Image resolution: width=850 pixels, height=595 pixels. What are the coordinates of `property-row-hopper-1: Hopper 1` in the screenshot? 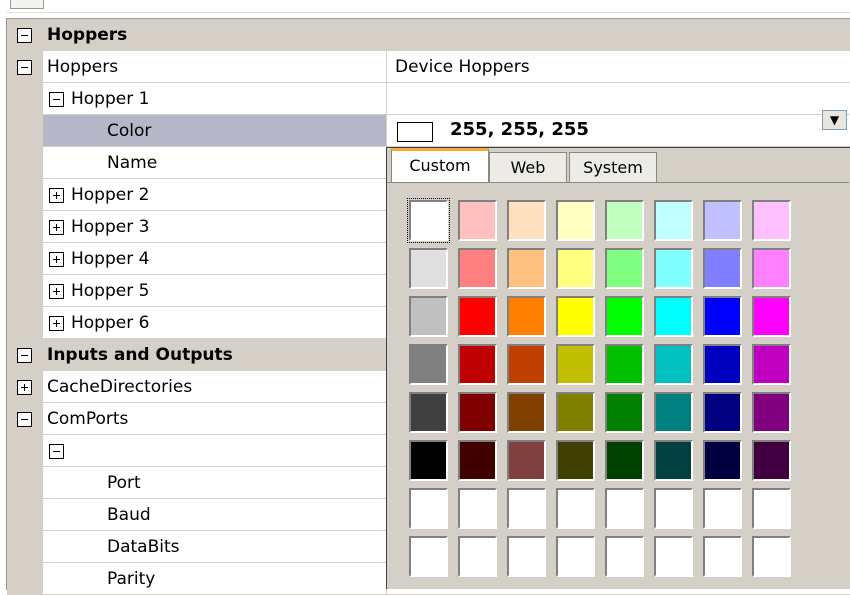 It's located at (428, 99).